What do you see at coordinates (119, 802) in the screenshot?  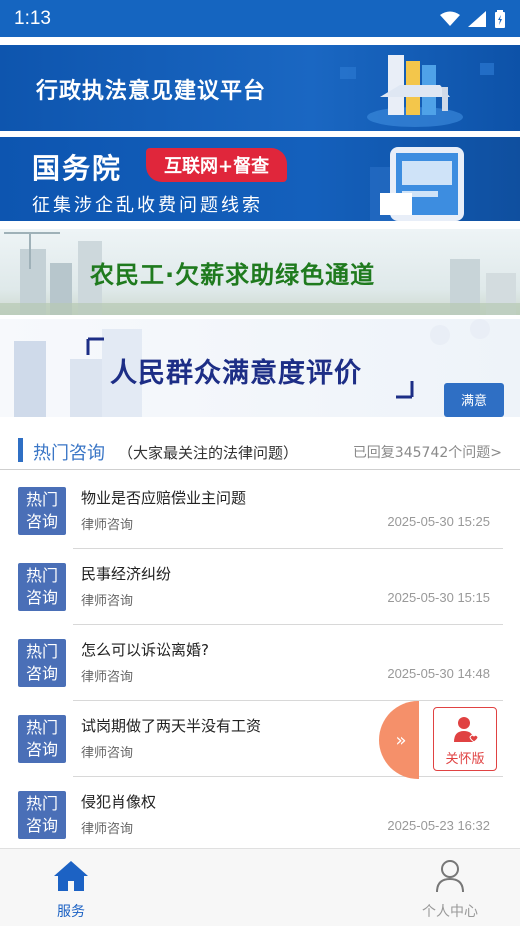 I see `question-text: 侵犯肖像权` at bounding box center [119, 802].